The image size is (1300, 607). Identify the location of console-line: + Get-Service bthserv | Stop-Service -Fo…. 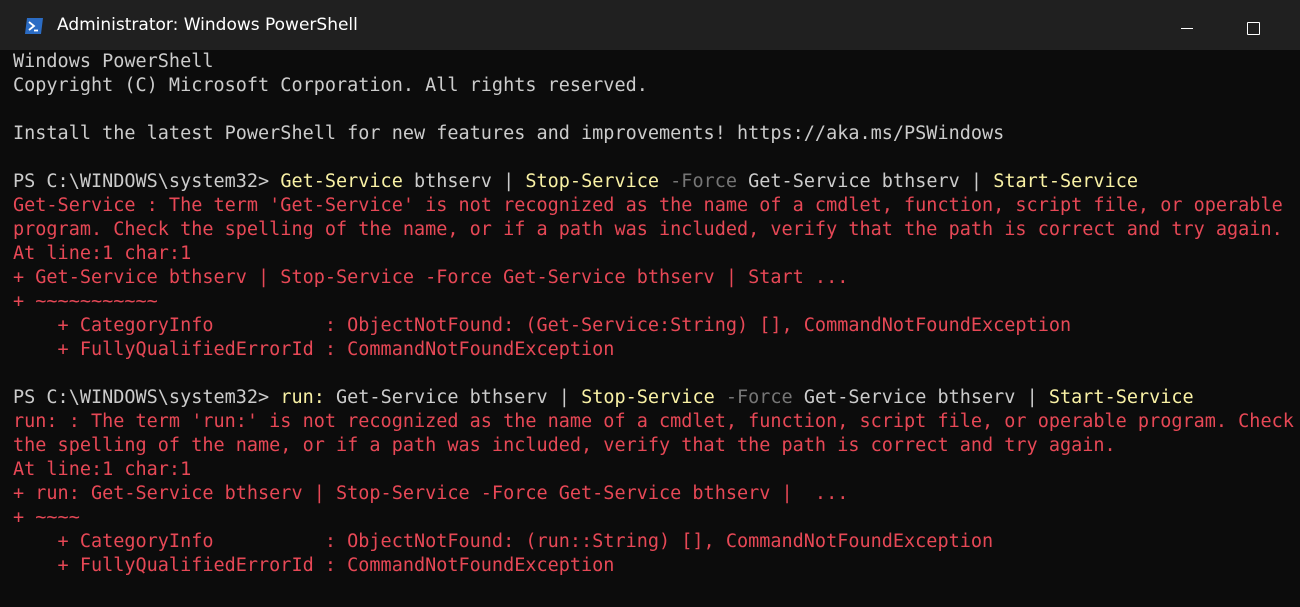
(655, 278).